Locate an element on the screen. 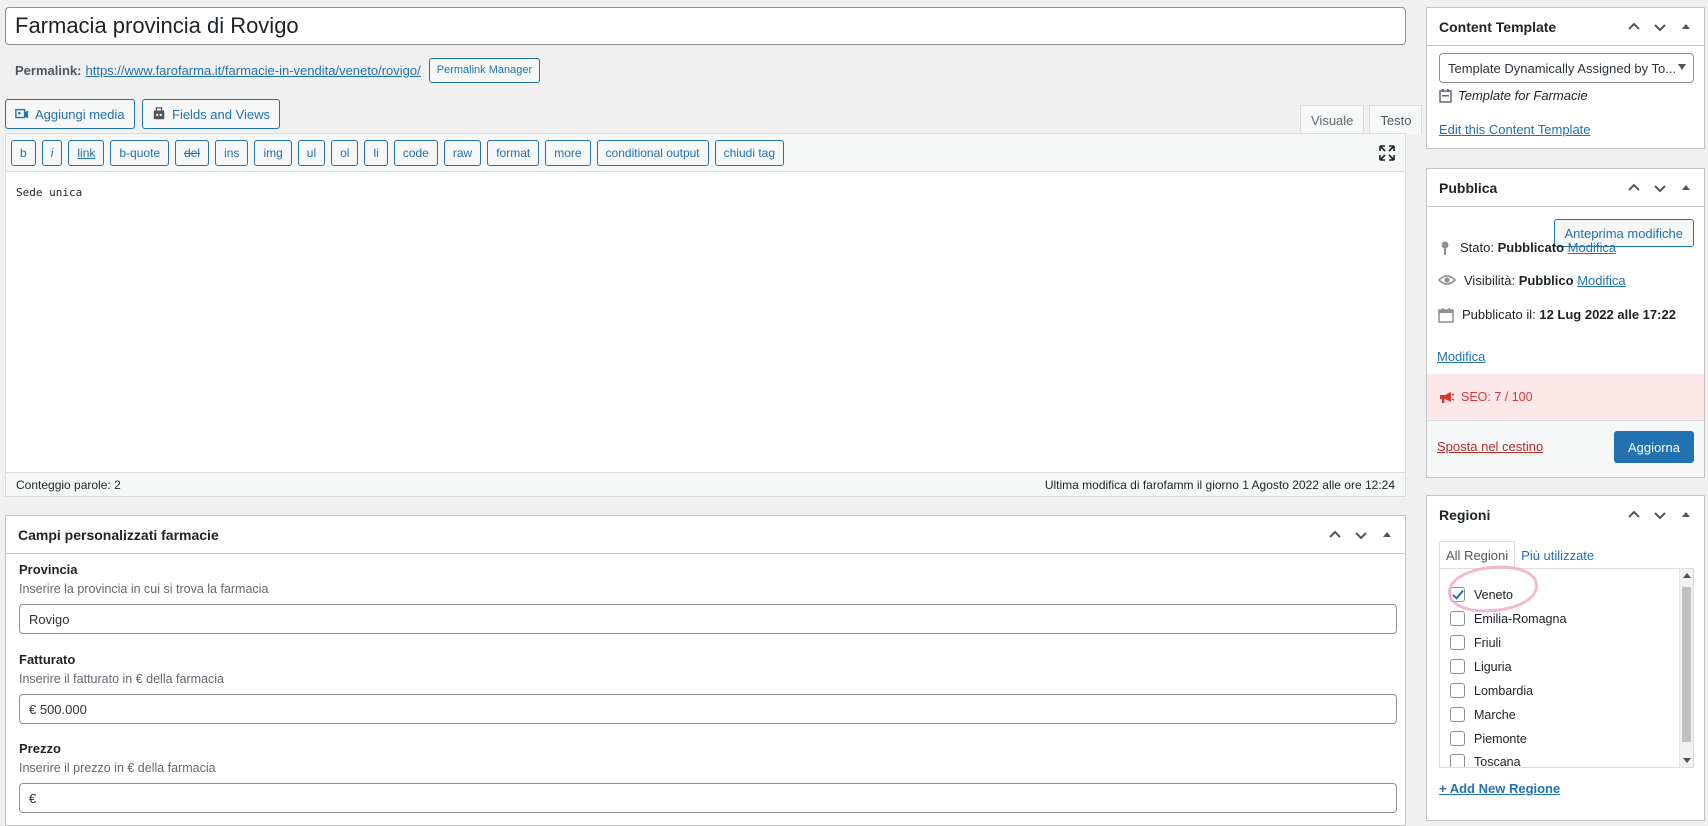  seo-megaphone-icon is located at coordinates (1447, 397).